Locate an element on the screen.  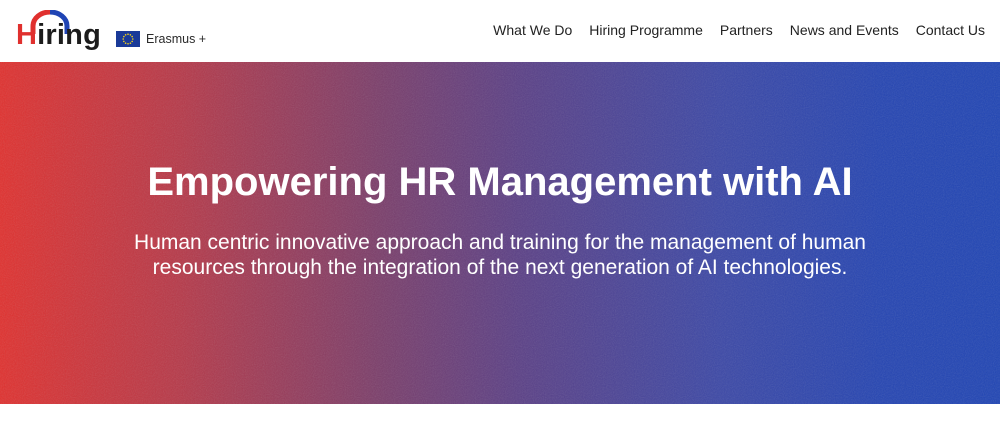
nav-item-partners: Partners is located at coordinates (746, 30).